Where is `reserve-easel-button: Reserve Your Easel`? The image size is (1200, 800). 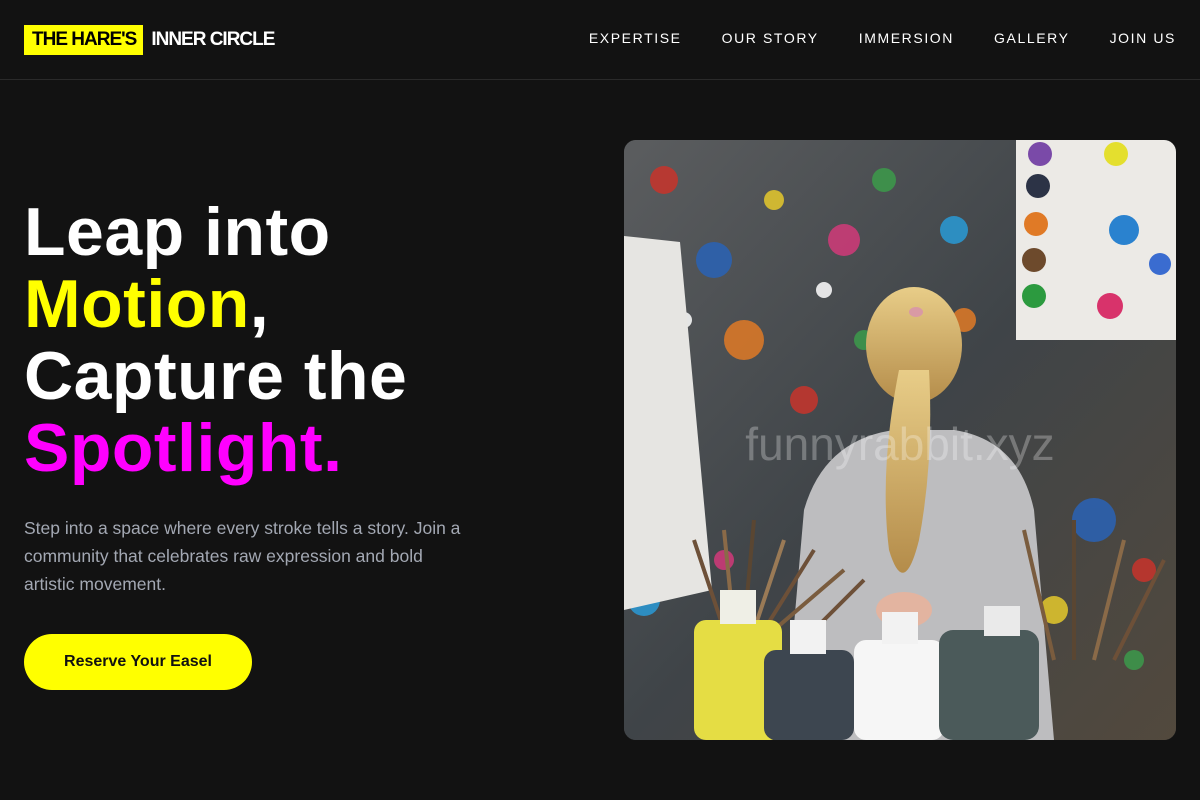
reserve-easel-button: Reserve Your Easel is located at coordinates (138, 662).